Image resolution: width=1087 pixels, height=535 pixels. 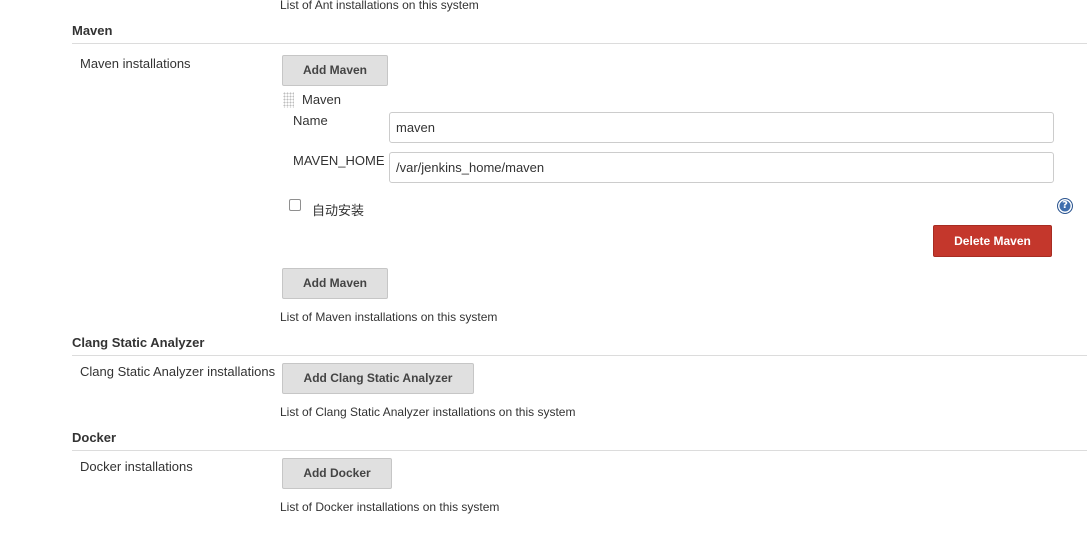 What do you see at coordinates (322, 99) in the screenshot?
I see `maven-installation-header: Maven` at bounding box center [322, 99].